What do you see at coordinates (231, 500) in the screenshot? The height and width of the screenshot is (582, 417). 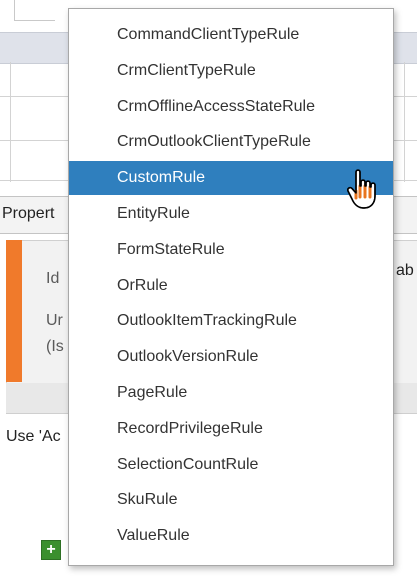 I see `menu-item: SkuRule` at bounding box center [231, 500].